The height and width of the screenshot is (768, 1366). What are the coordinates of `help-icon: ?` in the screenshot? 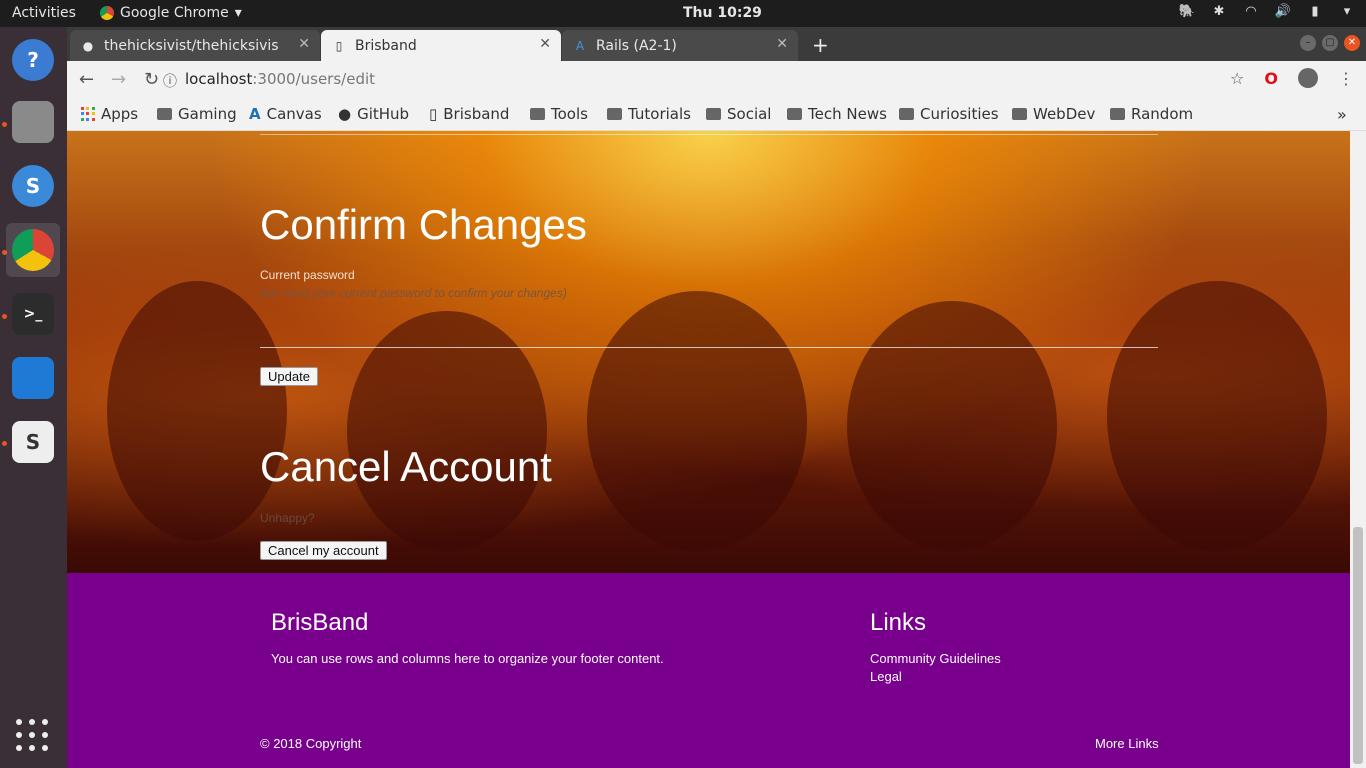 It's located at (33, 60).